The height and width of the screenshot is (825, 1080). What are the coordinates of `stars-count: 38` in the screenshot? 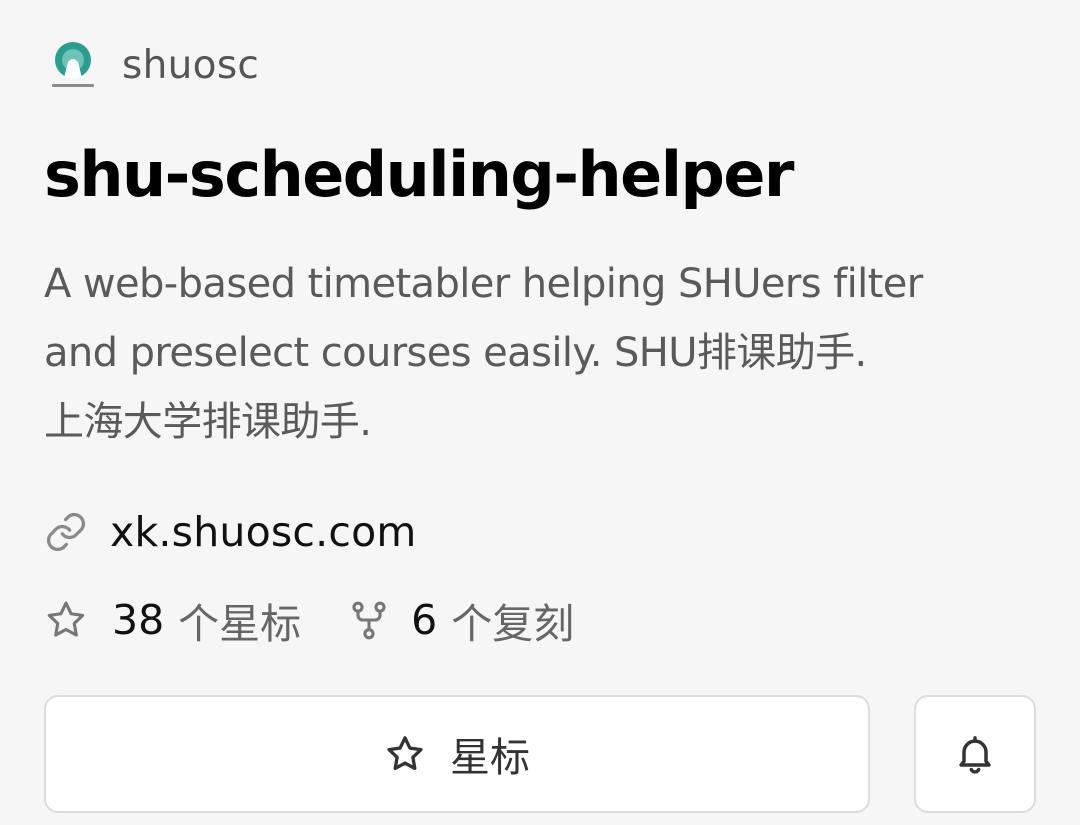 It's located at (138, 620).